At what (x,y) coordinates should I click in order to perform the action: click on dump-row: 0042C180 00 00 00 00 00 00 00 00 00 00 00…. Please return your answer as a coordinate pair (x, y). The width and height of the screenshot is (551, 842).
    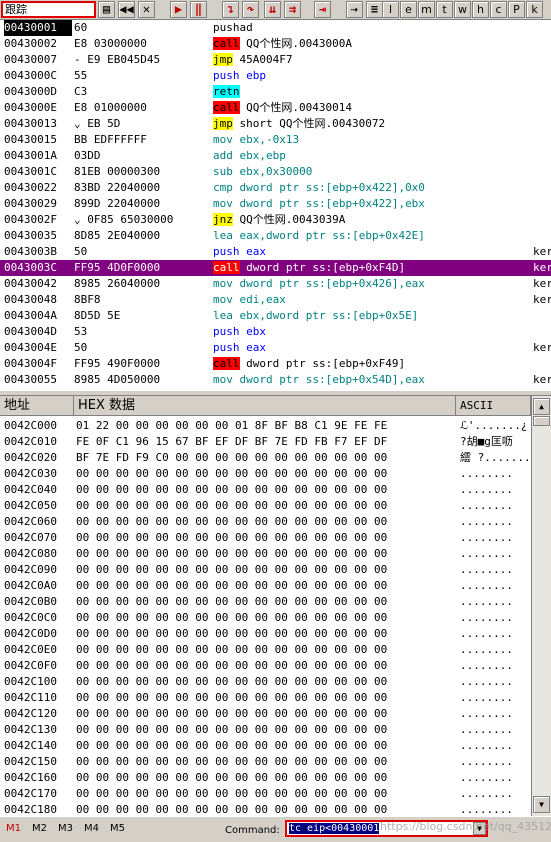
    Looking at the image, I should click on (265, 809).